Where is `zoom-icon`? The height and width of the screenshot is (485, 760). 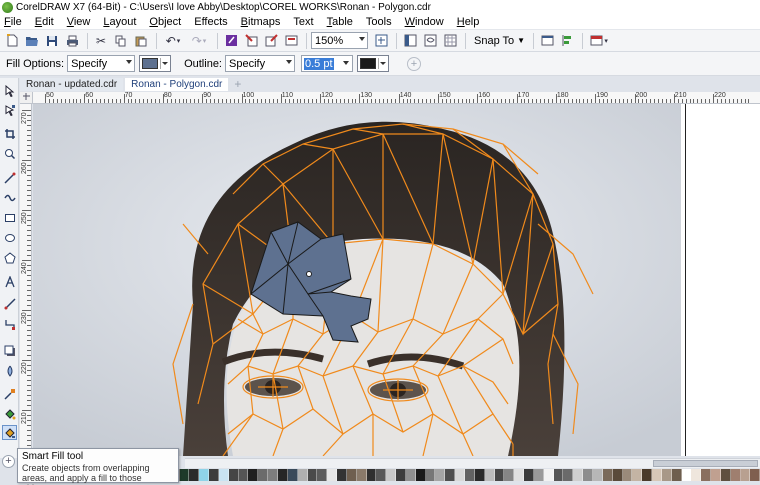
zoom-icon is located at coordinates (9, 153).